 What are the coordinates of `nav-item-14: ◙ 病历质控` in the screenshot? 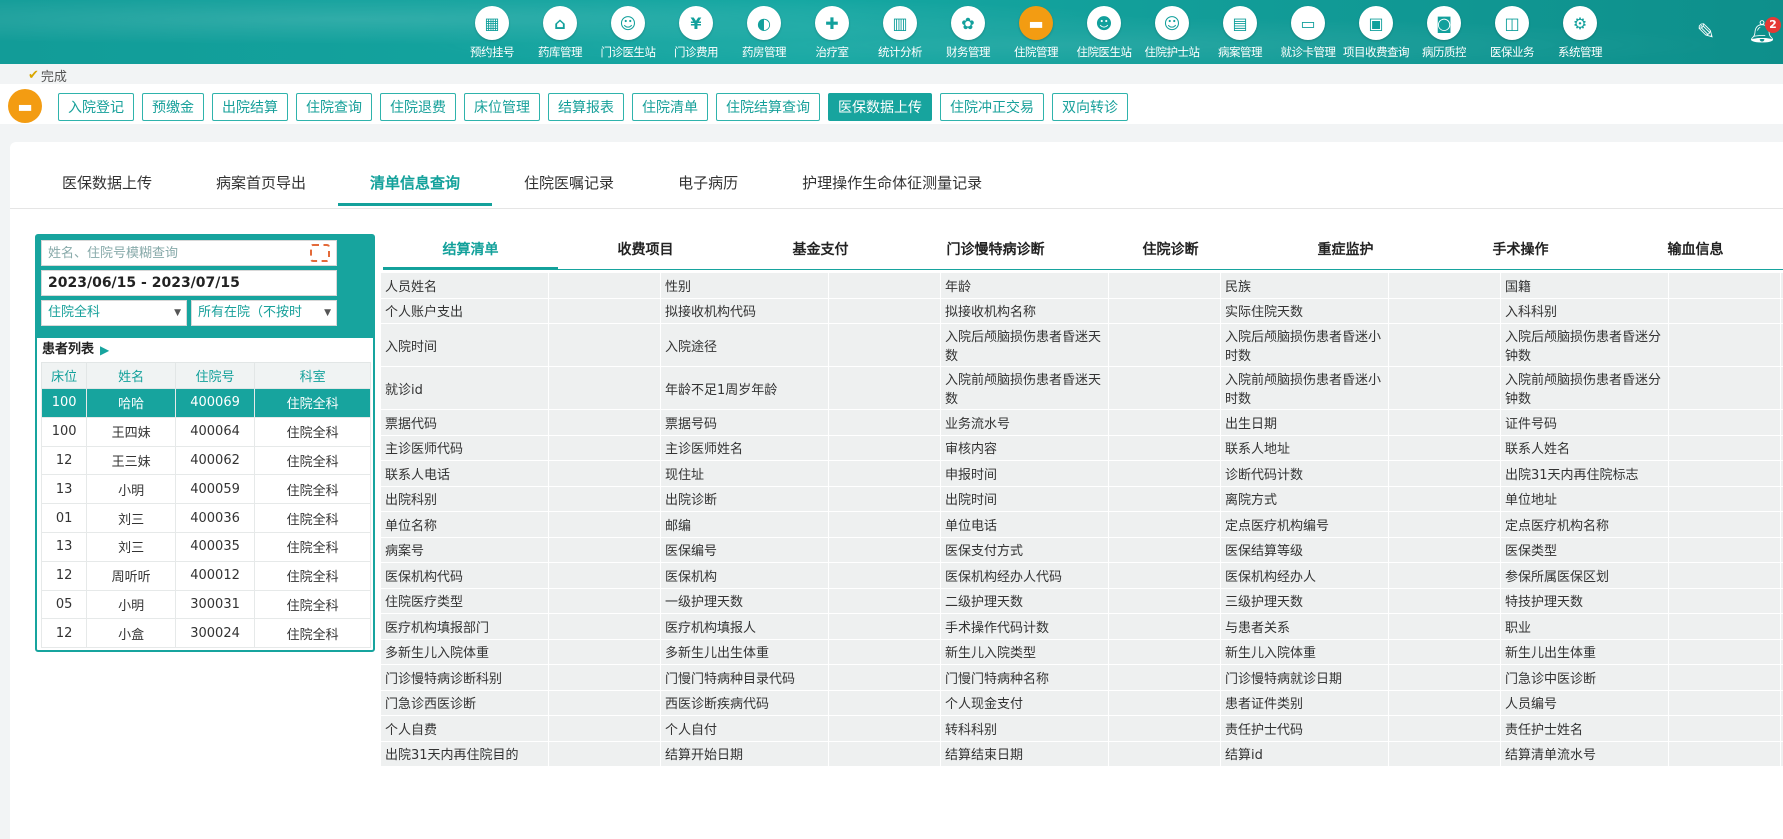 It's located at (1444, 32).